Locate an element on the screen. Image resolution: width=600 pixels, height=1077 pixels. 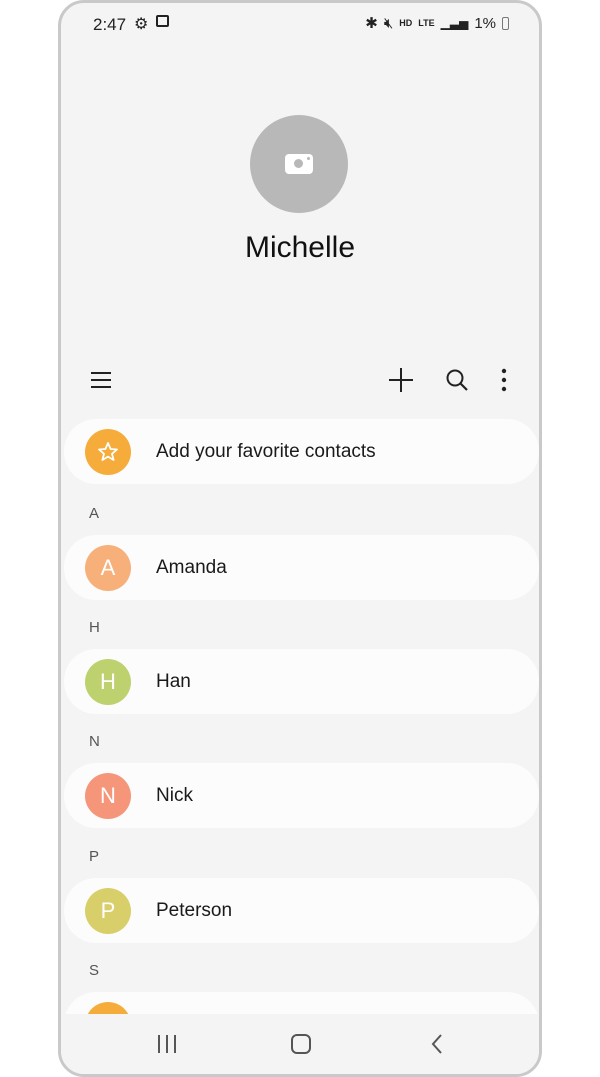
search-icon is located at coordinates (457, 380).